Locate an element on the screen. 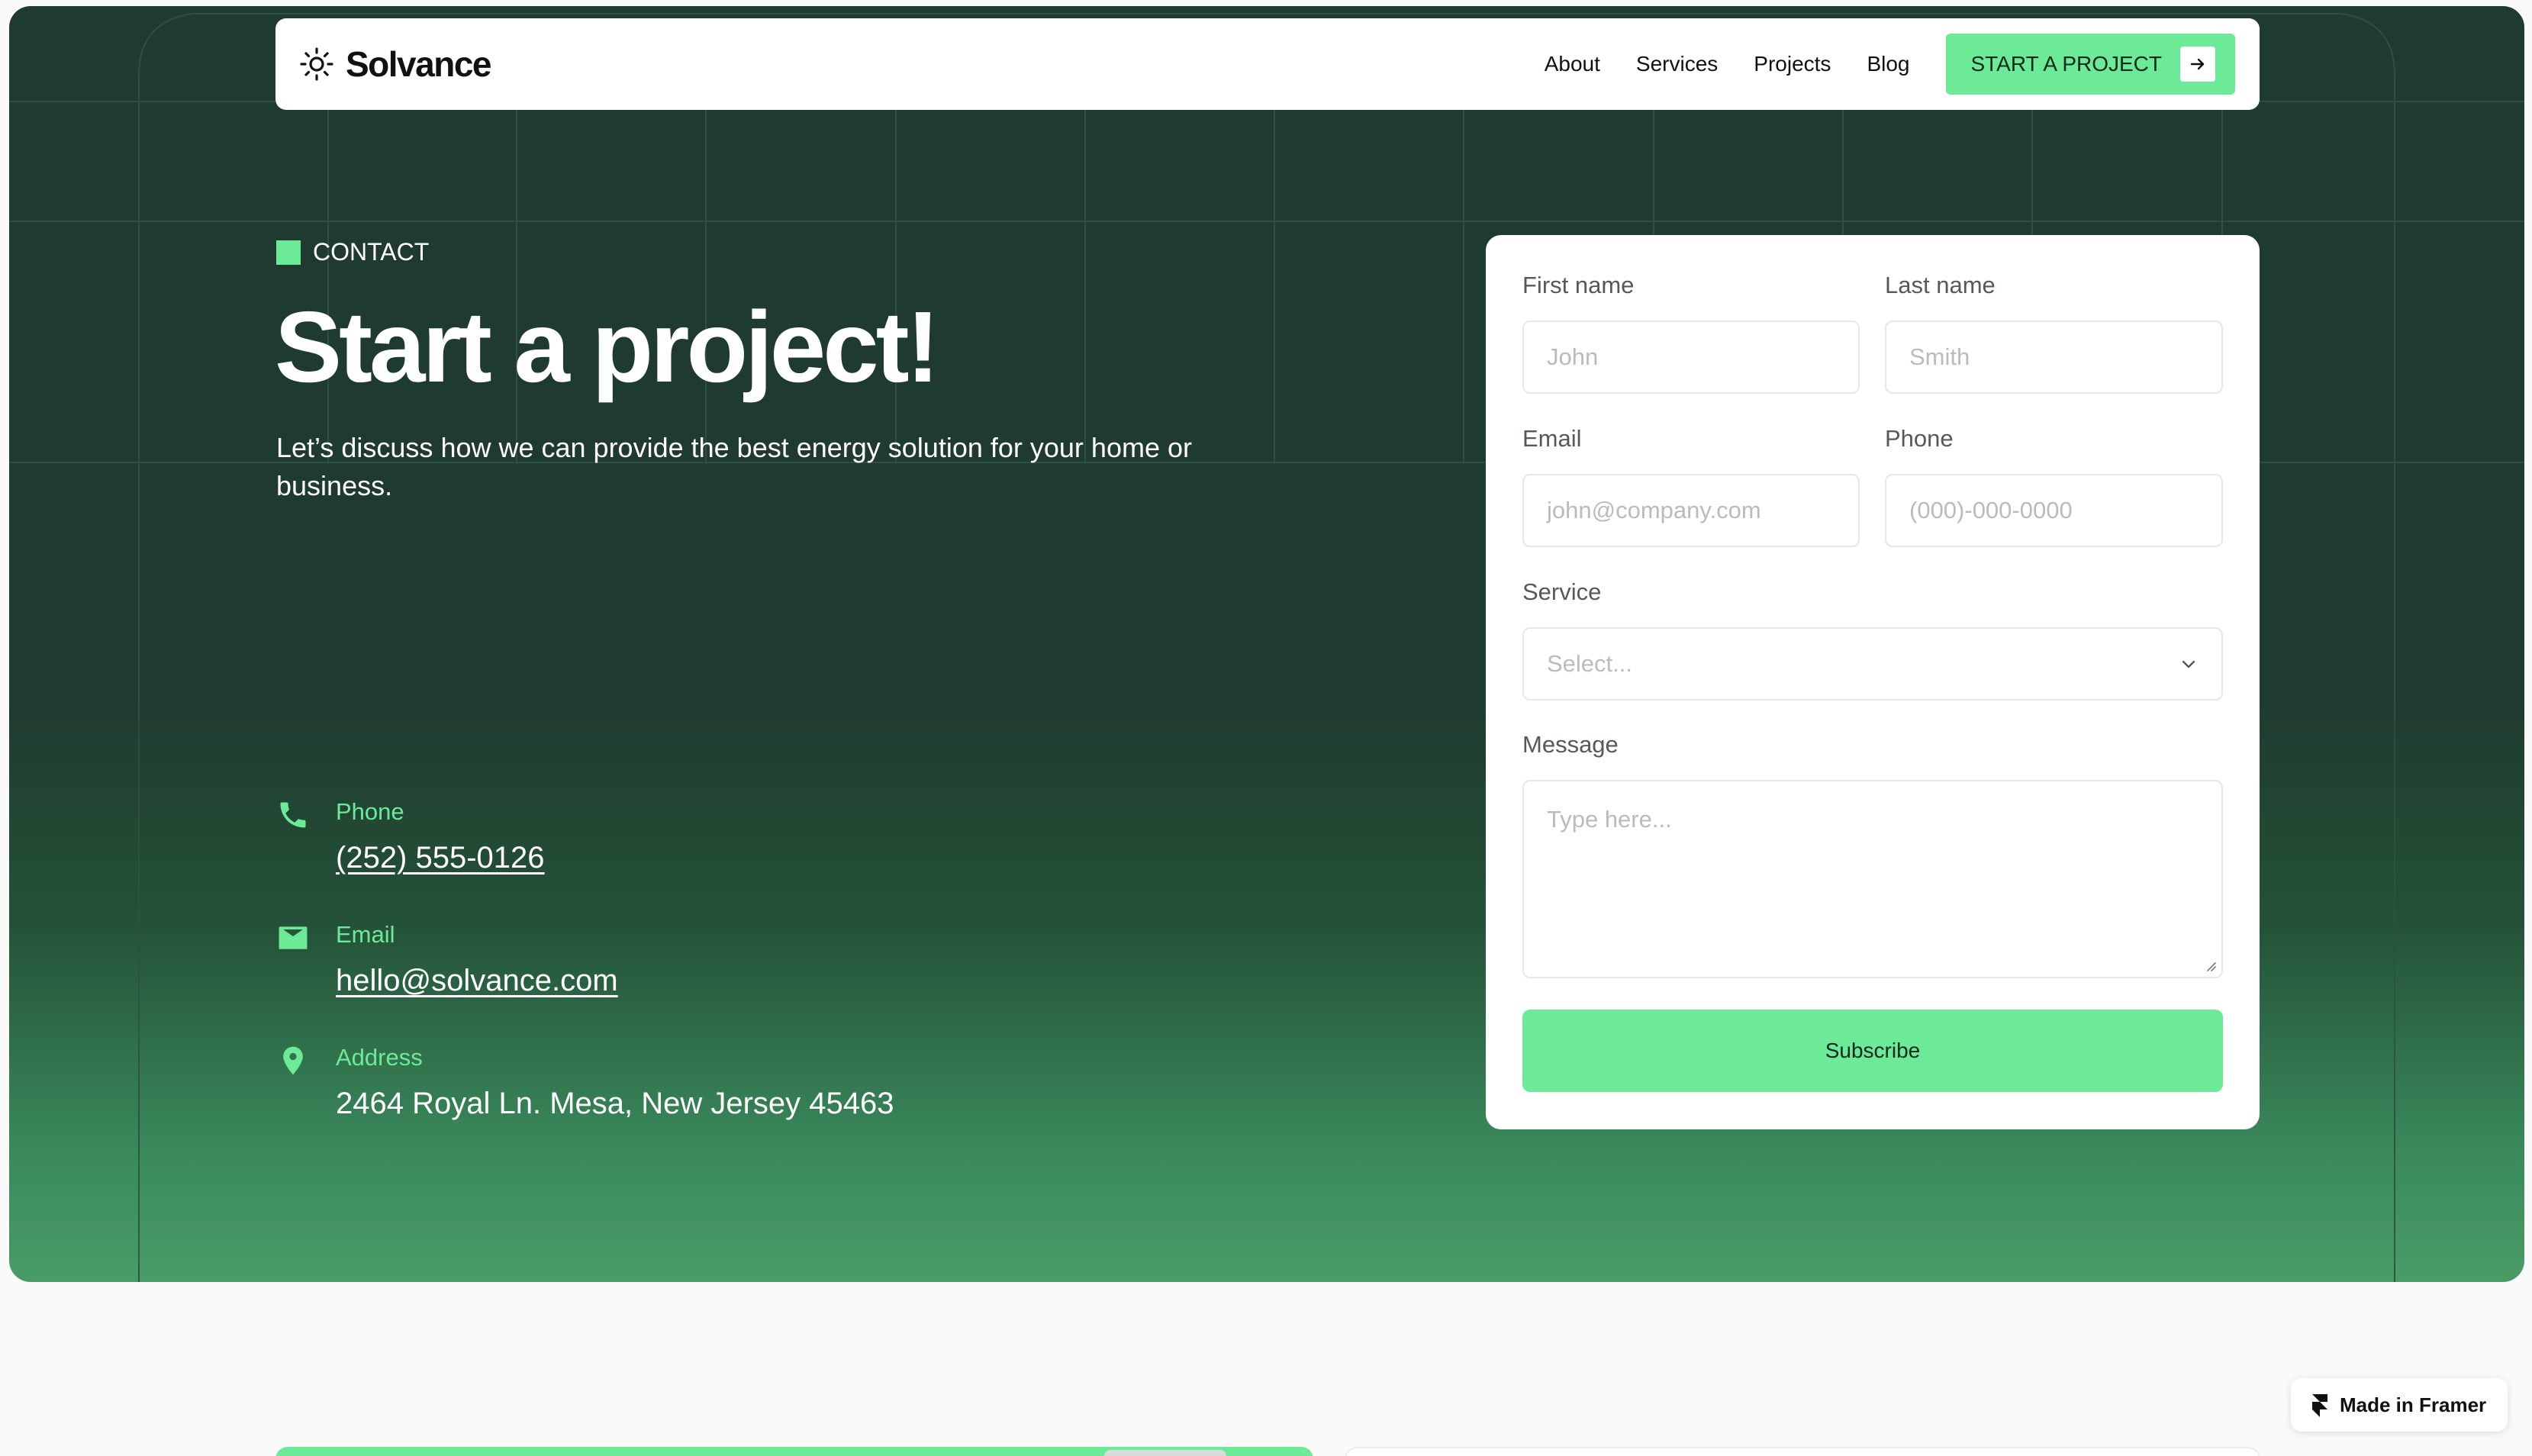 This screenshot has height=1456, width=2532. phone-field-label: Phone is located at coordinates (1919, 438).